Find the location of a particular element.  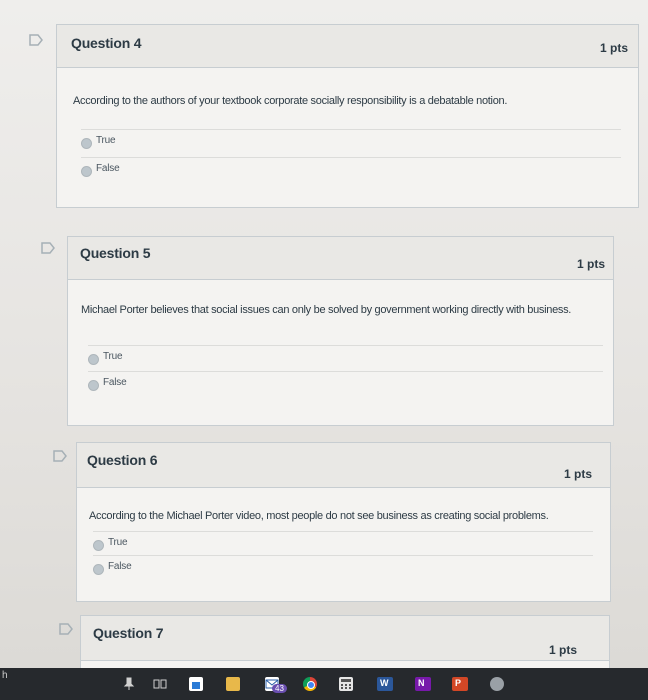

question-header: Question 6 1 pts is located at coordinates (343, 465).